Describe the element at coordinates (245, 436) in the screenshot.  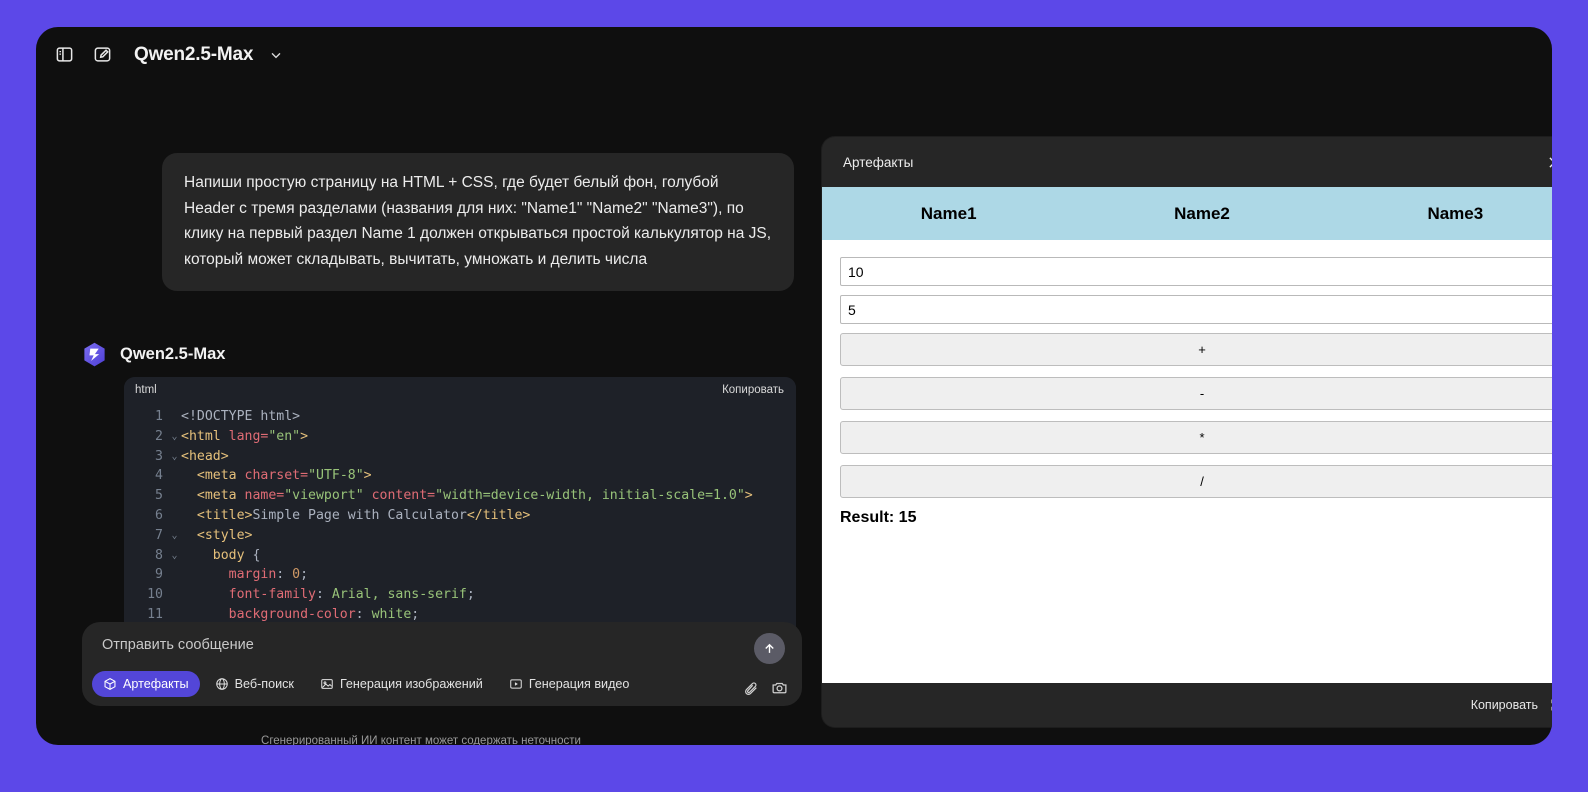
I see `code-line-text: <html lang="en">` at that location.